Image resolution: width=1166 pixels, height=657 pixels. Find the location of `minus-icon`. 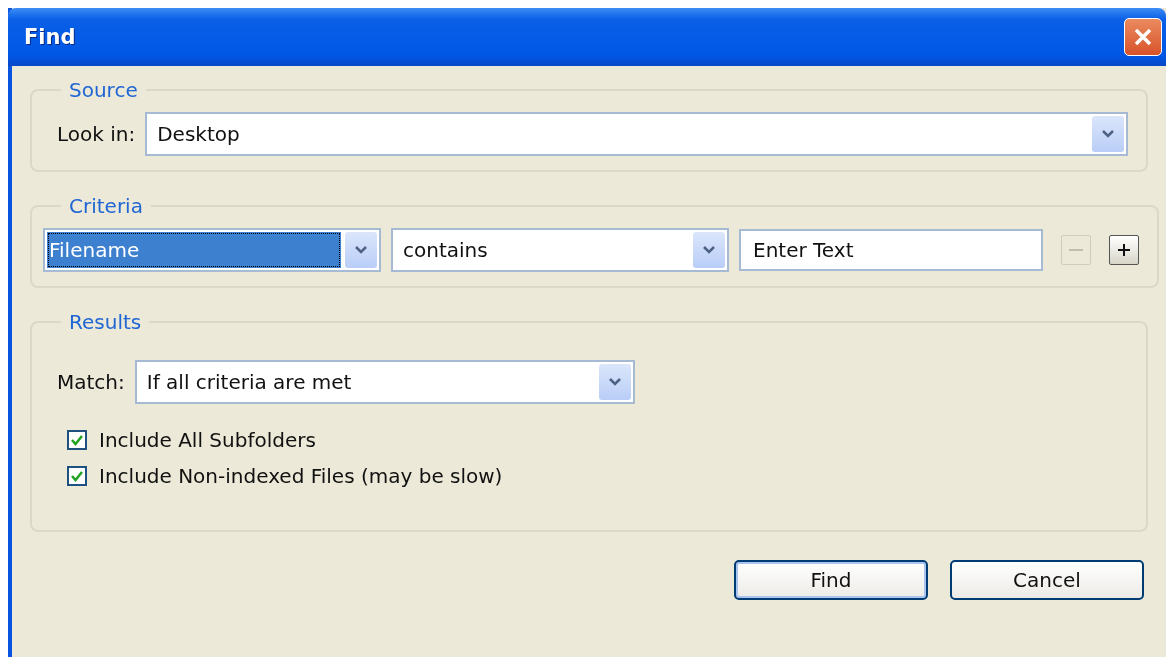

minus-icon is located at coordinates (1076, 250).